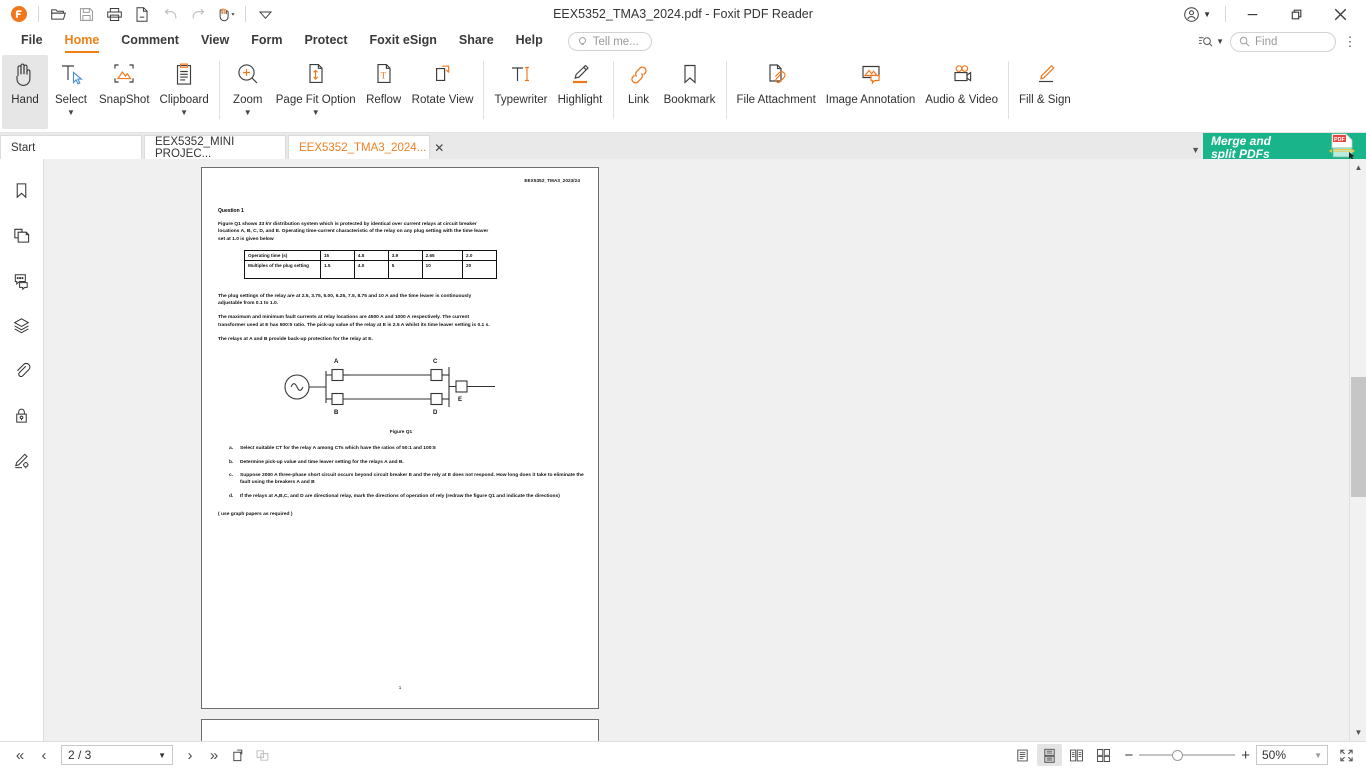 Image resolution: width=1366 pixels, height=768 pixels. What do you see at coordinates (86, 14) in the screenshot?
I see `save-file-icon` at bounding box center [86, 14].